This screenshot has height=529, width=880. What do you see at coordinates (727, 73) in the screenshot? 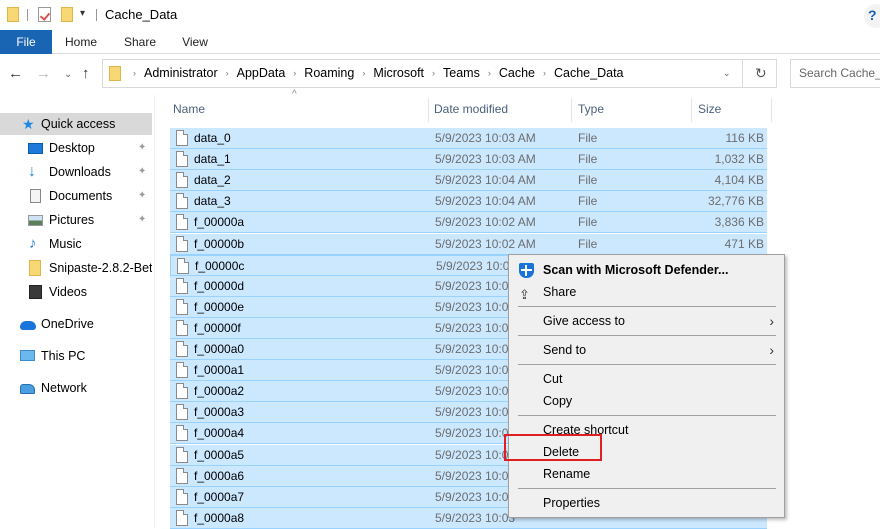
I see `address-history-dropdown: ⌄` at bounding box center [727, 73].